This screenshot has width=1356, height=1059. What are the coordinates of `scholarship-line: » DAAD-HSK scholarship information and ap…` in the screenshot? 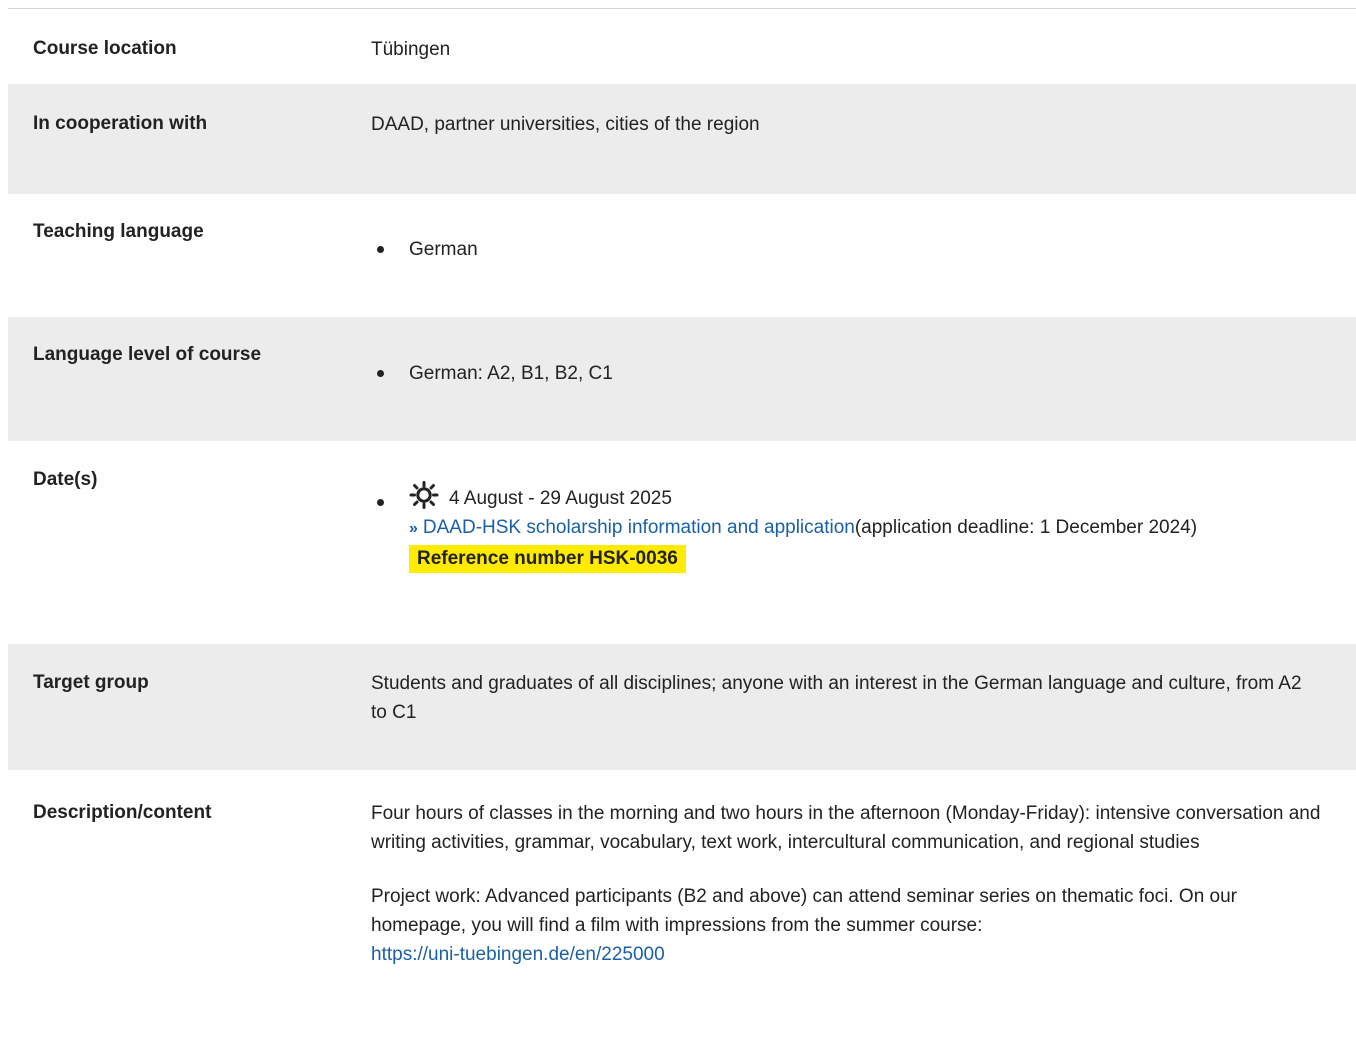 It's located at (872, 528).